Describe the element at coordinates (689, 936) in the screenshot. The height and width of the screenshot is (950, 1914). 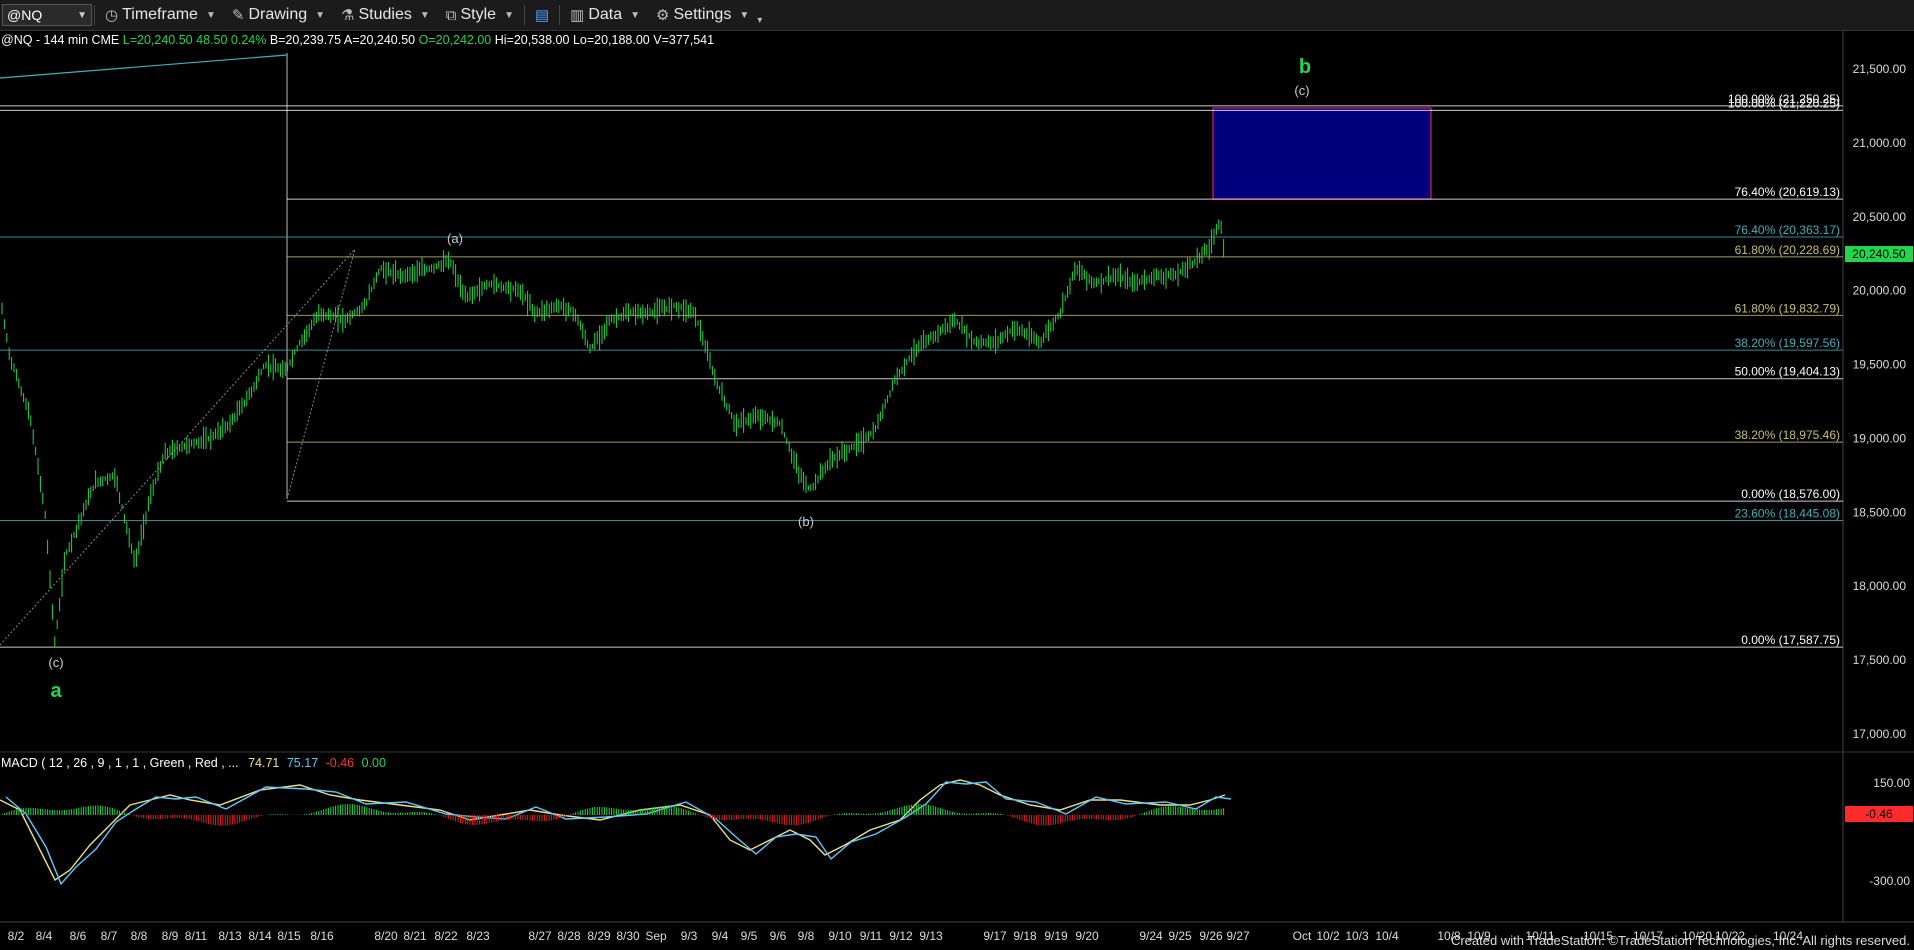
I see `date-axis-label: 9/3` at that location.